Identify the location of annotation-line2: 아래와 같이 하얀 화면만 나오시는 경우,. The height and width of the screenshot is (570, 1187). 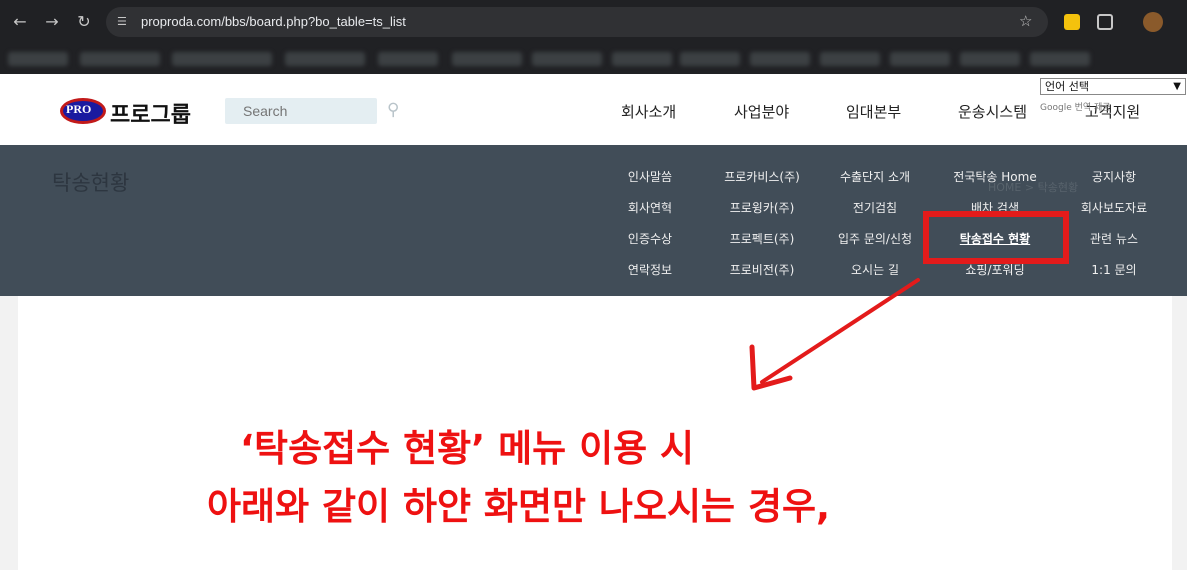
(519, 506).